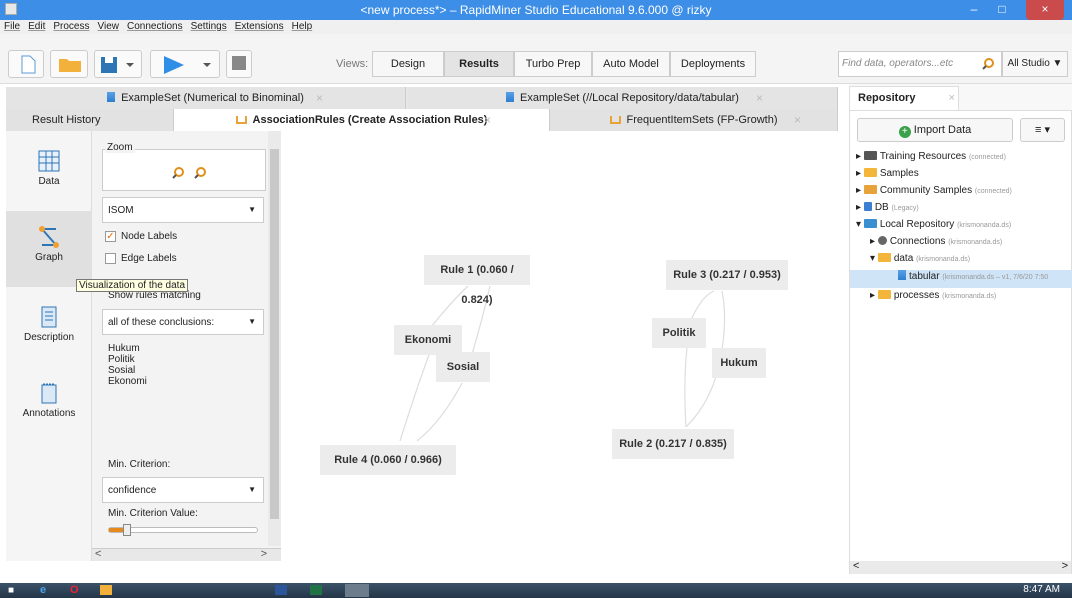  Describe the element at coordinates (106, 590) in the screenshot. I see `explorer-icon` at that location.